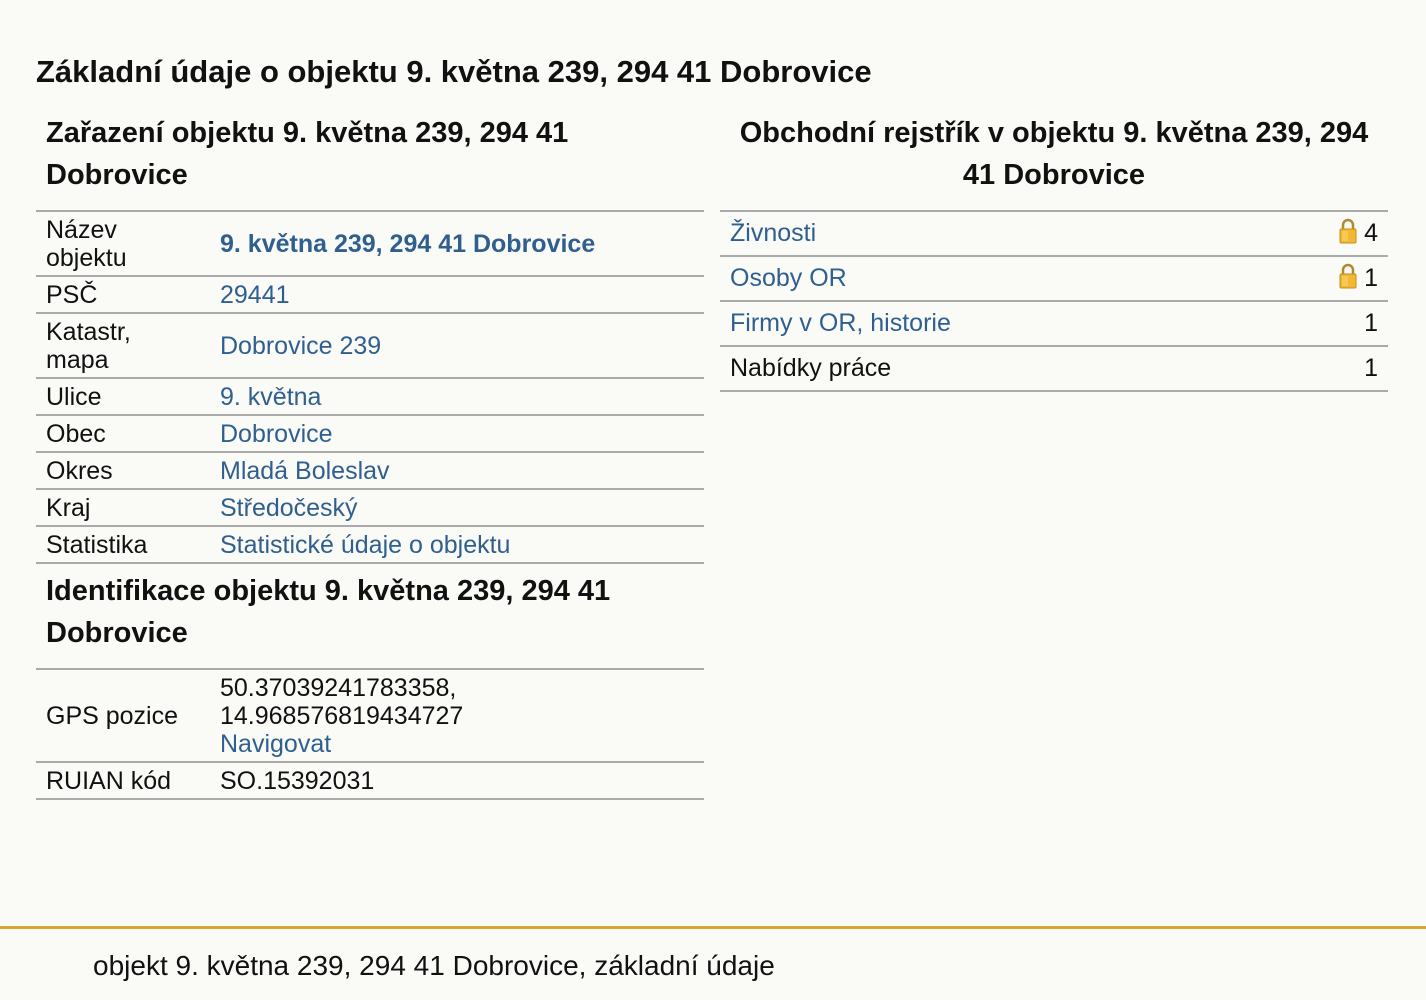 The image size is (1426, 1000). I want to click on table-row: PSČ 29441, so click(370, 295).